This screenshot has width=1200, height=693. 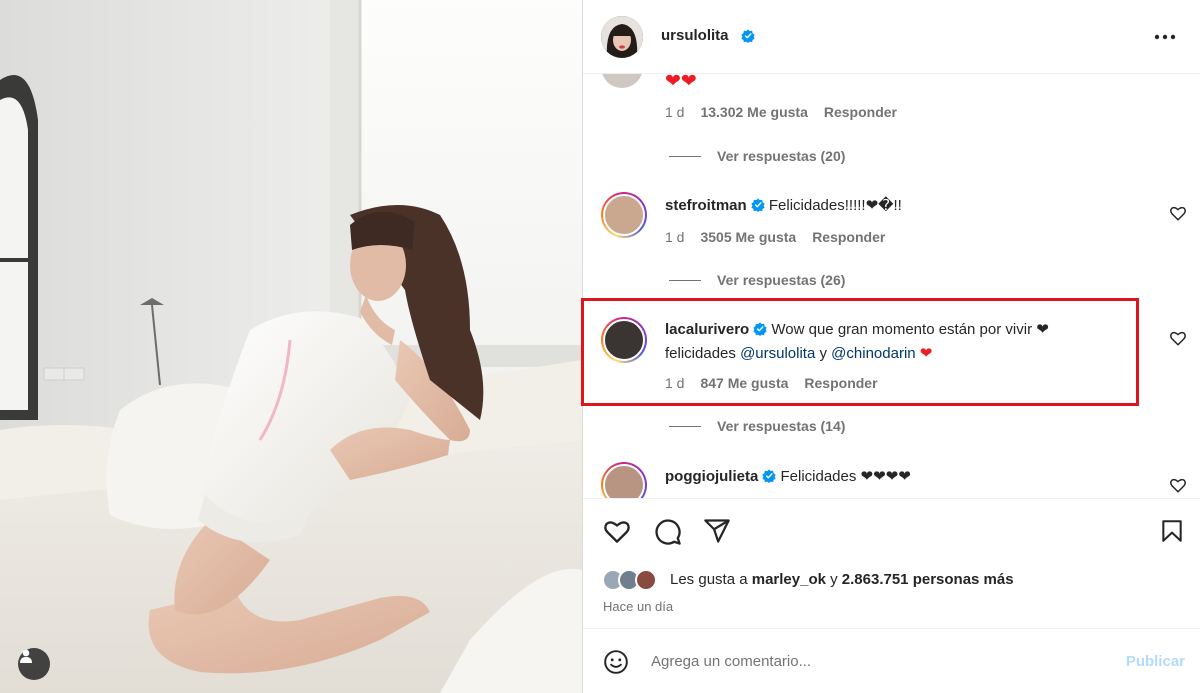 I want to click on tagged-users-button, so click(x=34, y=664).